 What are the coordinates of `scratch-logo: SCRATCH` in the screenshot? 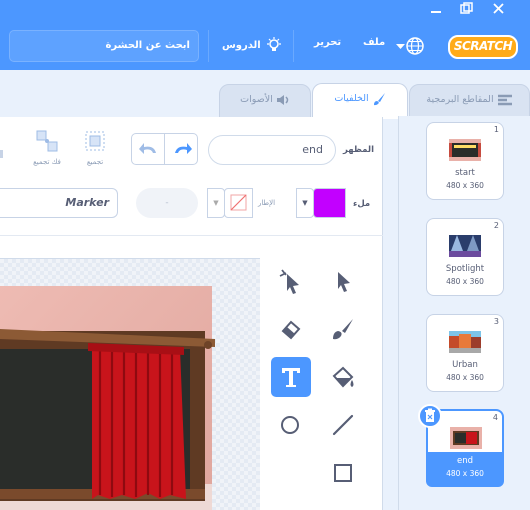 It's located at (483, 47).